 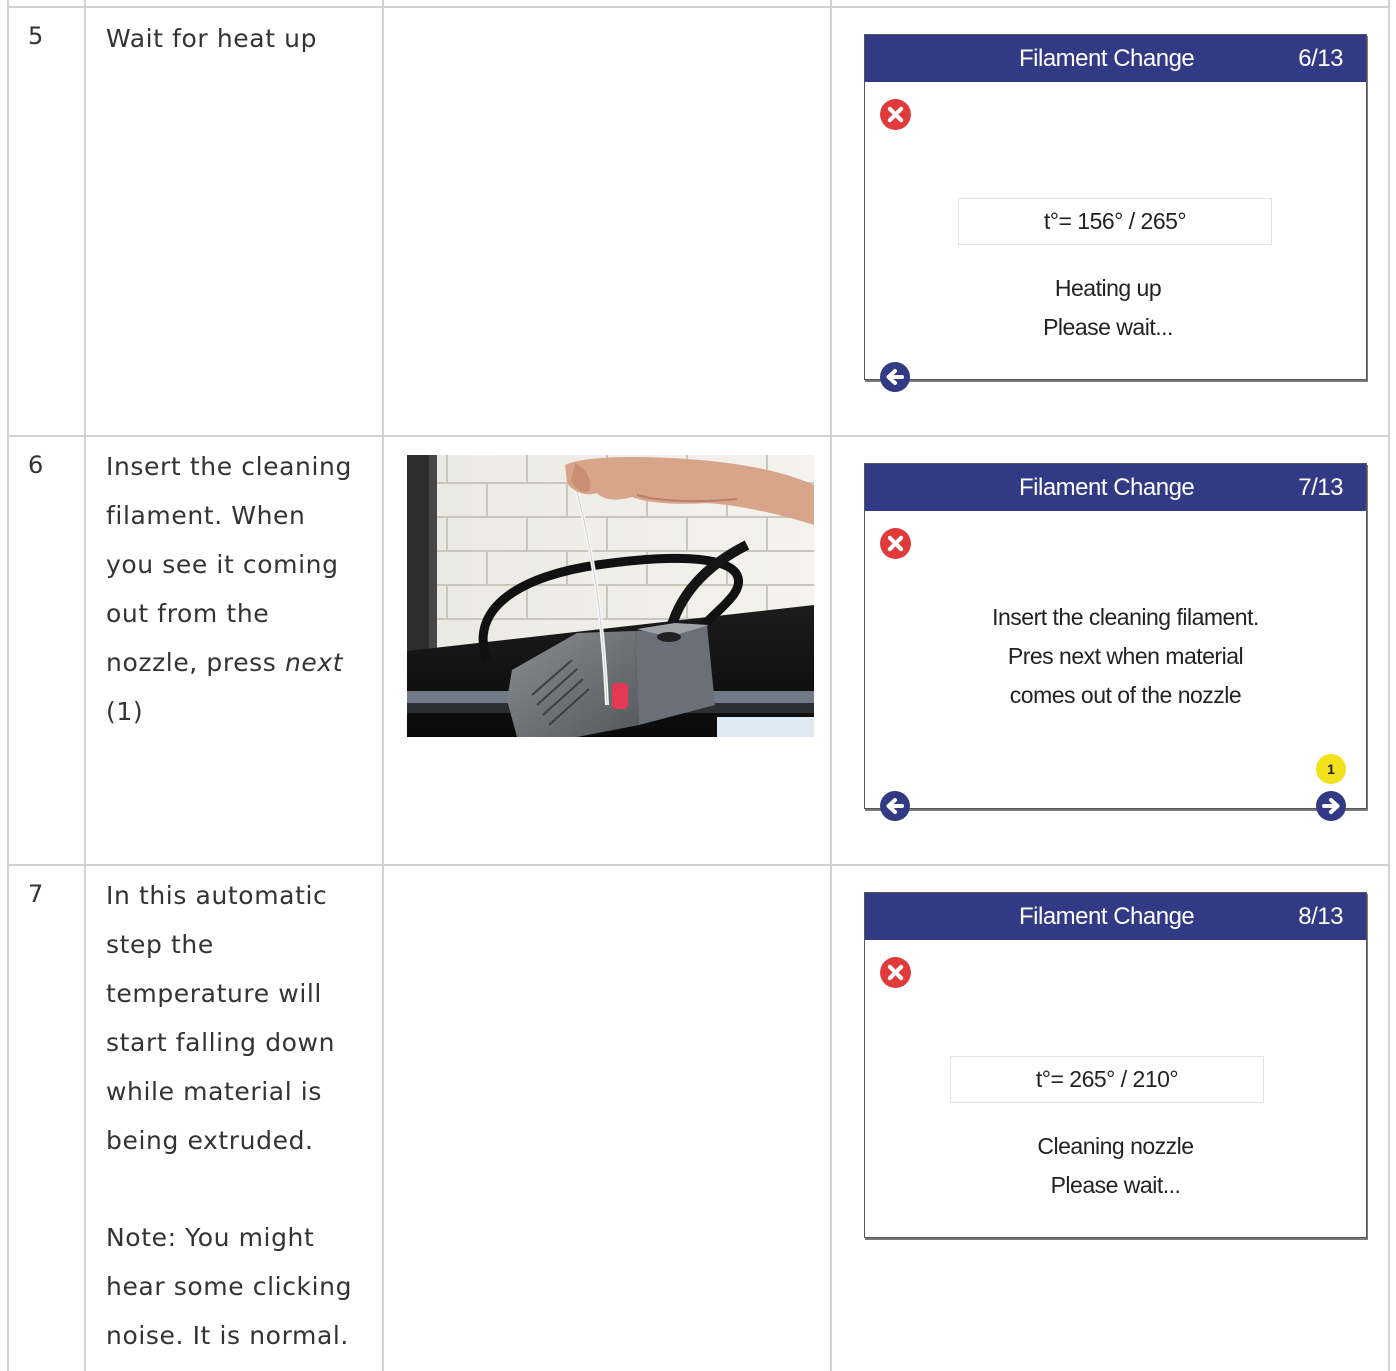 What do you see at coordinates (1108, 288) in the screenshot?
I see `status-line: Heating up` at bounding box center [1108, 288].